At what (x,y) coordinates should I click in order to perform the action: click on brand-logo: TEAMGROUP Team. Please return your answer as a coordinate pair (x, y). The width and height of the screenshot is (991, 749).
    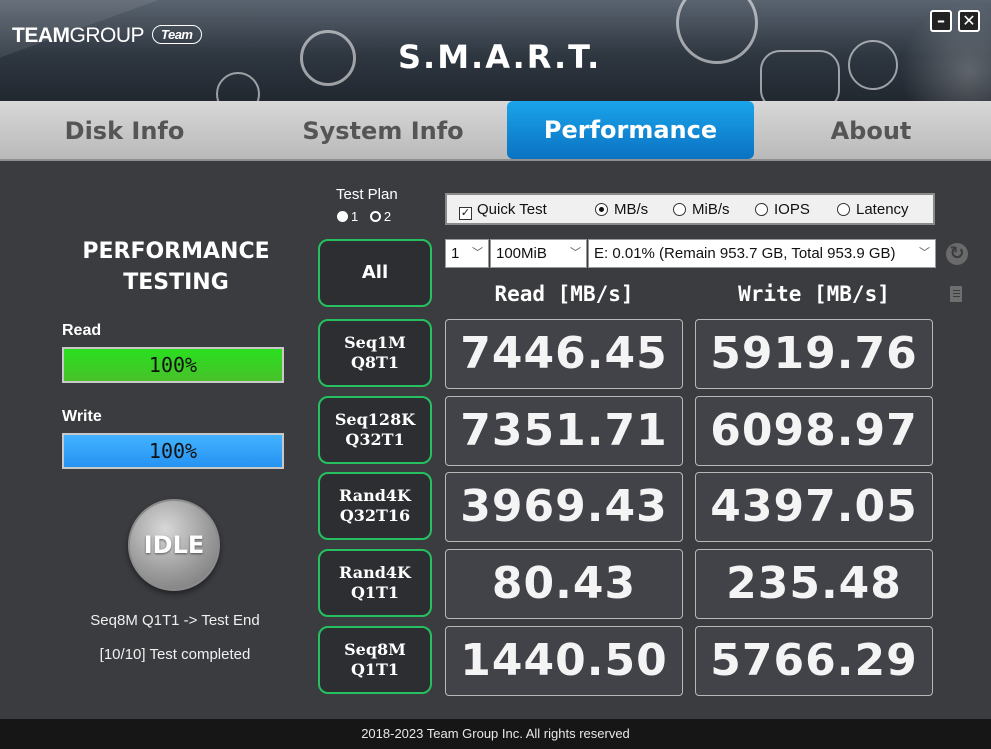
    Looking at the image, I should click on (107, 36).